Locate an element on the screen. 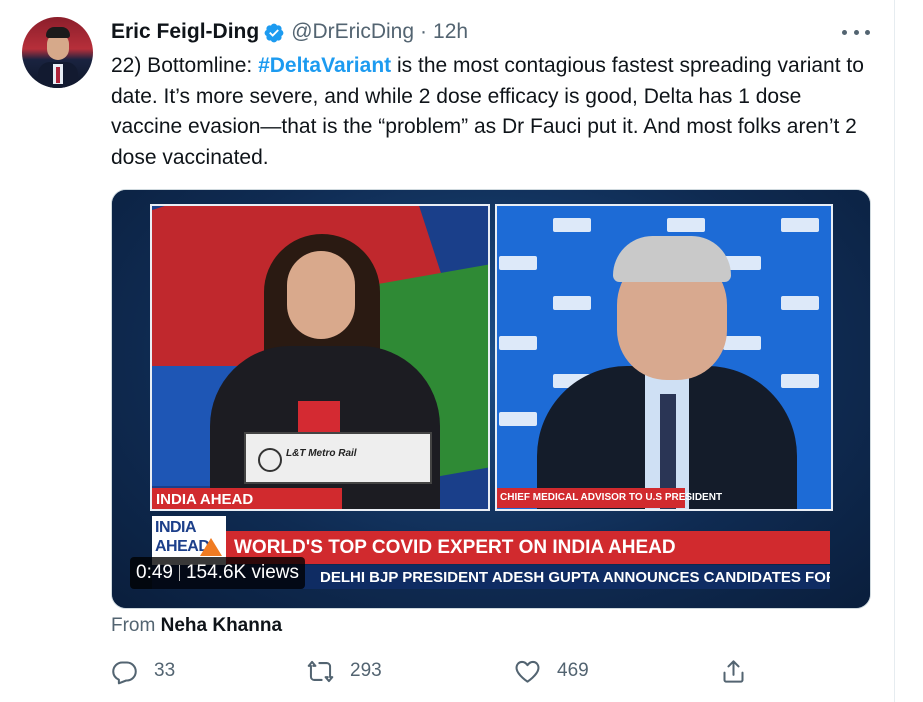 Image resolution: width=923 pixels, height=702 pixels. right-lower-third: CHIEF MEDICAL ADVISOR TO U.S PRESIDENT is located at coordinates (609, 498).